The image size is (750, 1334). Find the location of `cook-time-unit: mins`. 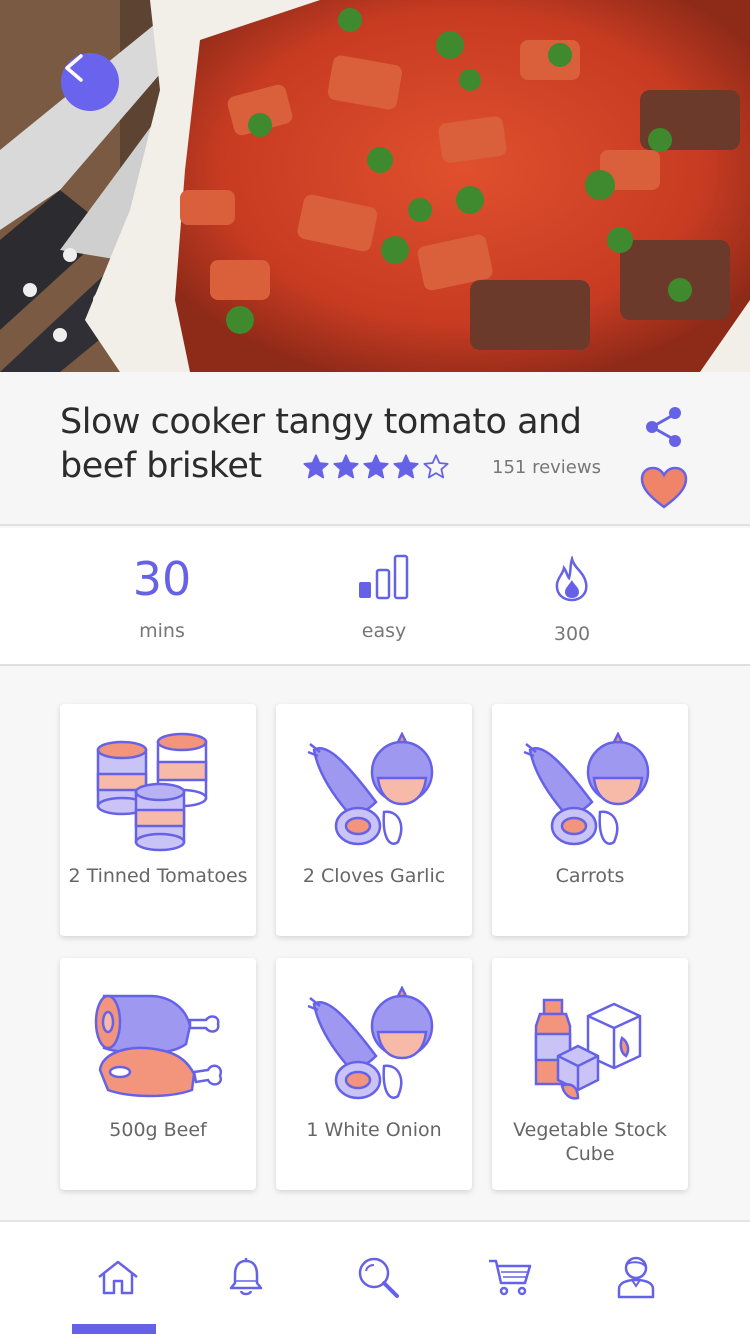

cook-time-unit: mins is located at coordinates (162, 631).